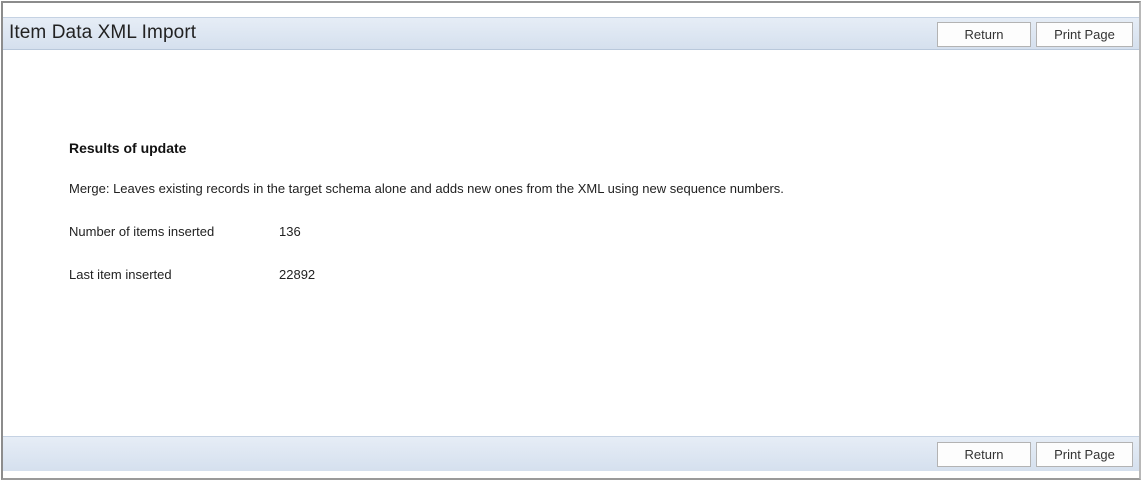 The image size is (1142, 482). I want to click on items-inserted-label: Number of items inserted, so click(142, 231).